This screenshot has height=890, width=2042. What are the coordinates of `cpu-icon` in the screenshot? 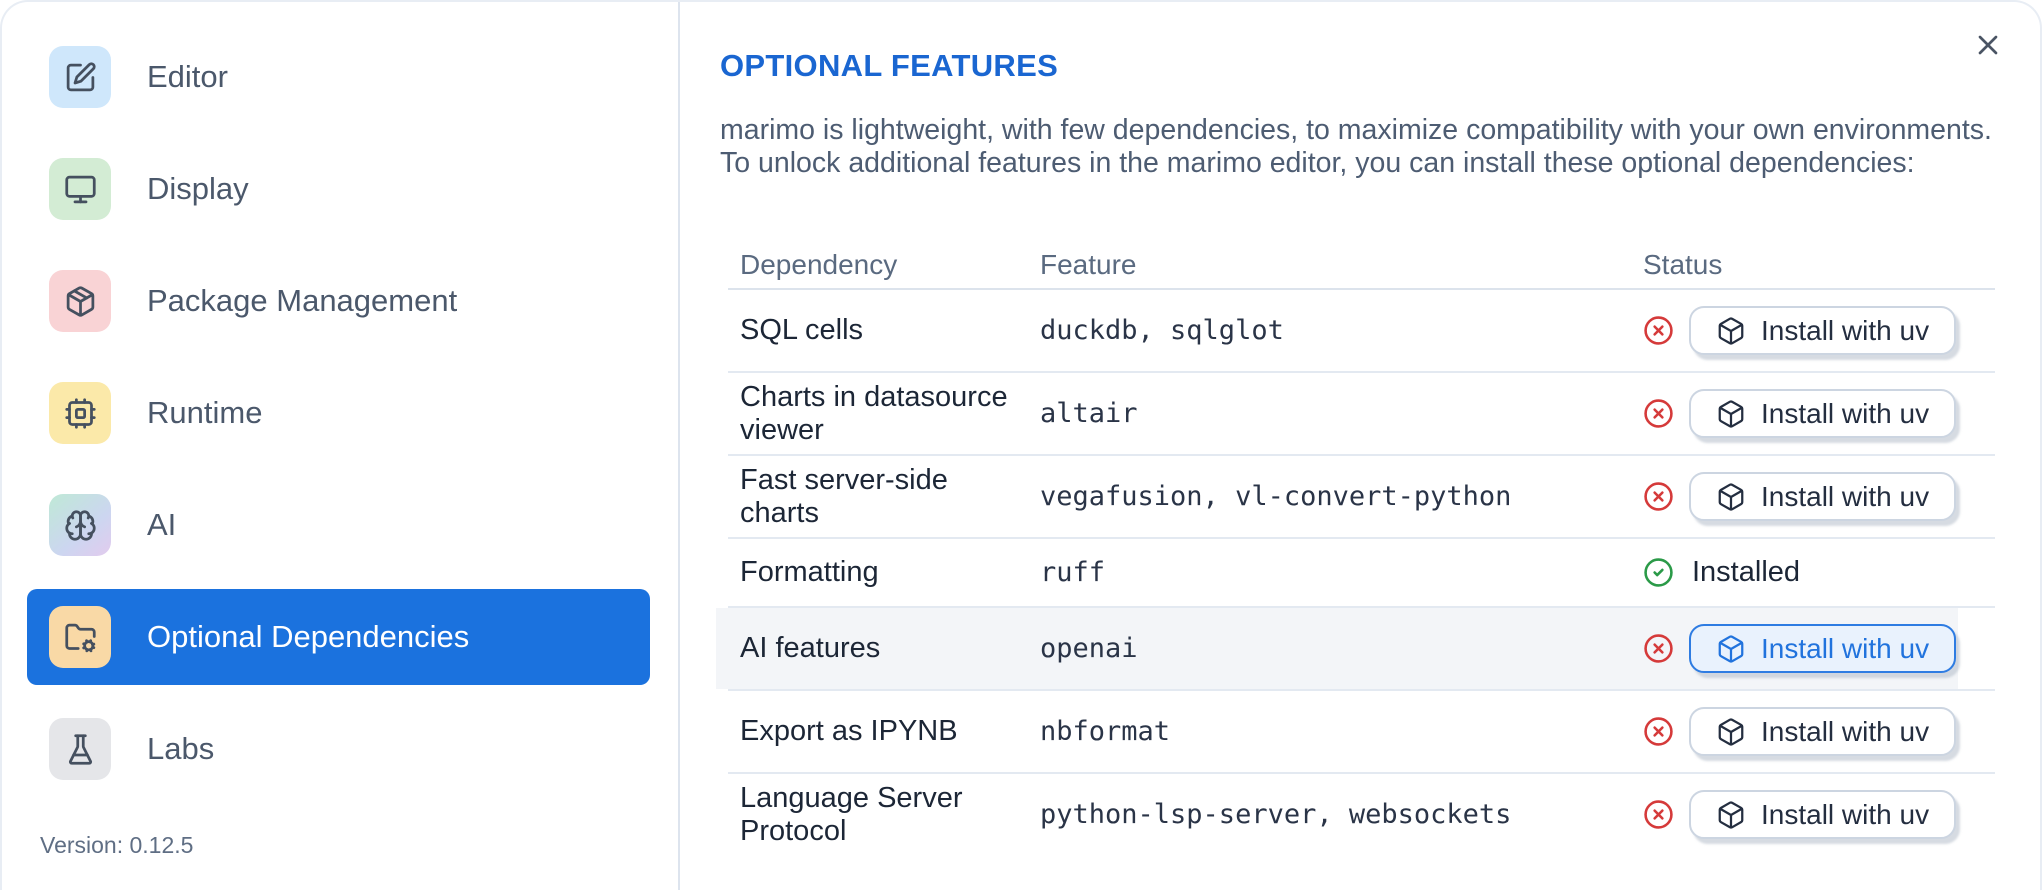 It's located at (80, 413).